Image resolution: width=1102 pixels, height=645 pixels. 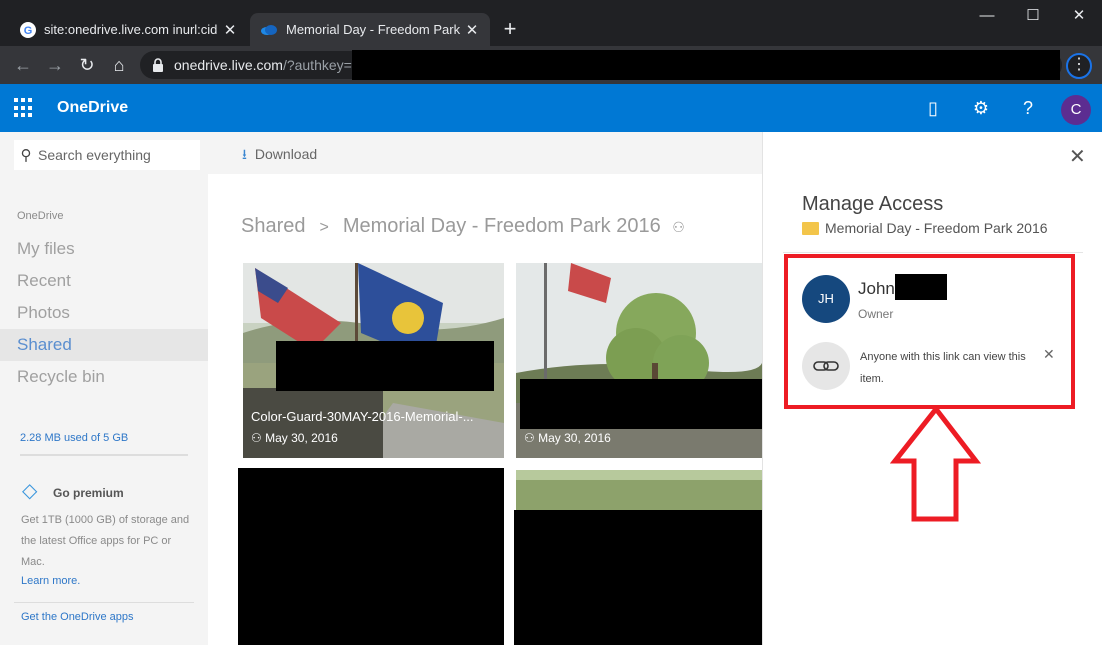 I want to click on sidebar-item-recycle-bin: Recycle bin, so click(x=104, y=377).